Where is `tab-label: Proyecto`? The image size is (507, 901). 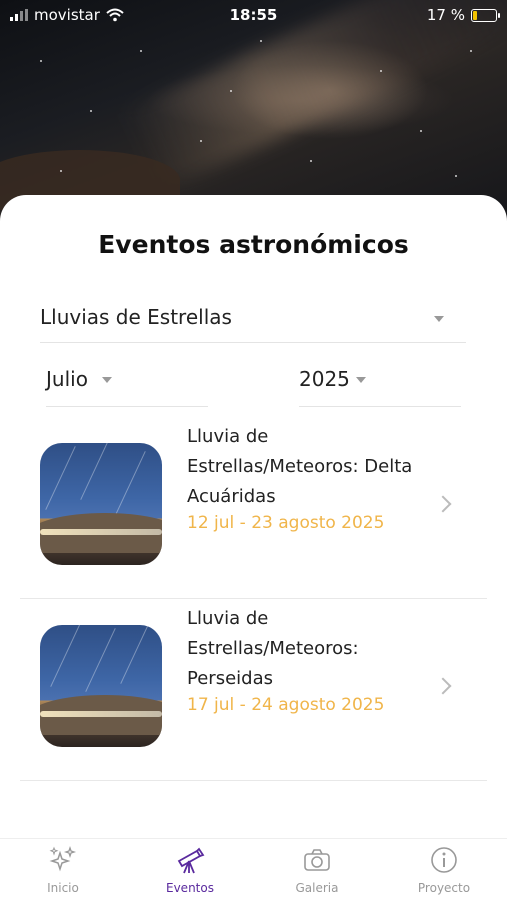
tab-label: Proyecto is located at coordinates (444, 888).